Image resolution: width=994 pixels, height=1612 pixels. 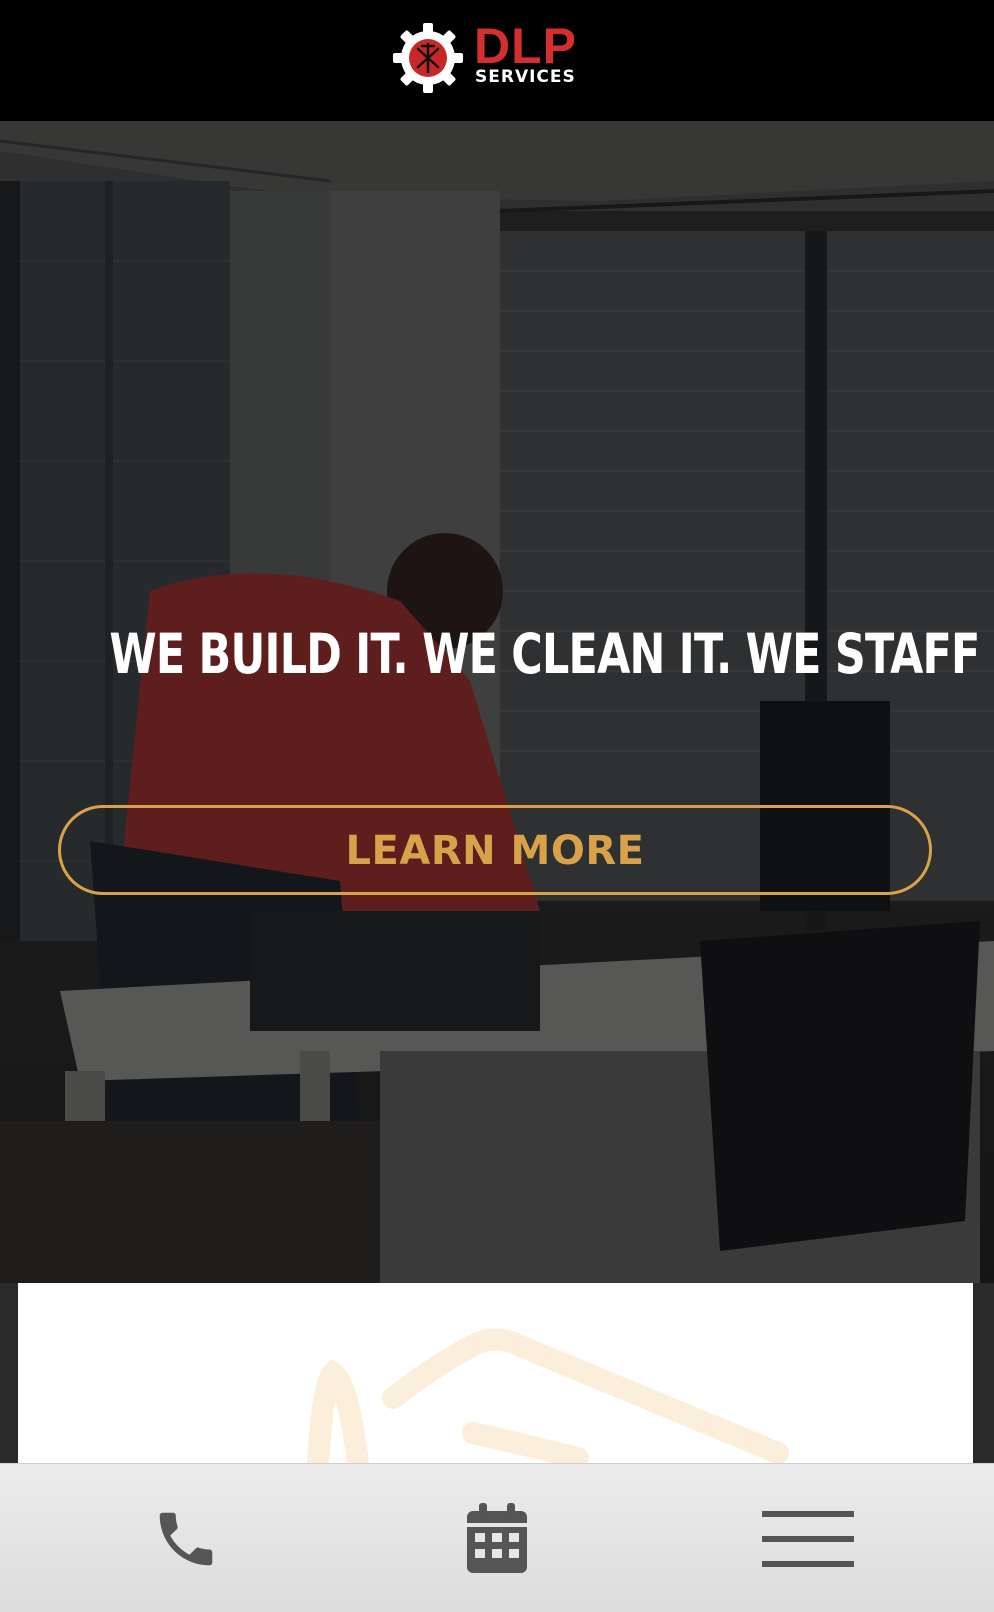 I want to click on call-button, so click(x=185, y=1538).